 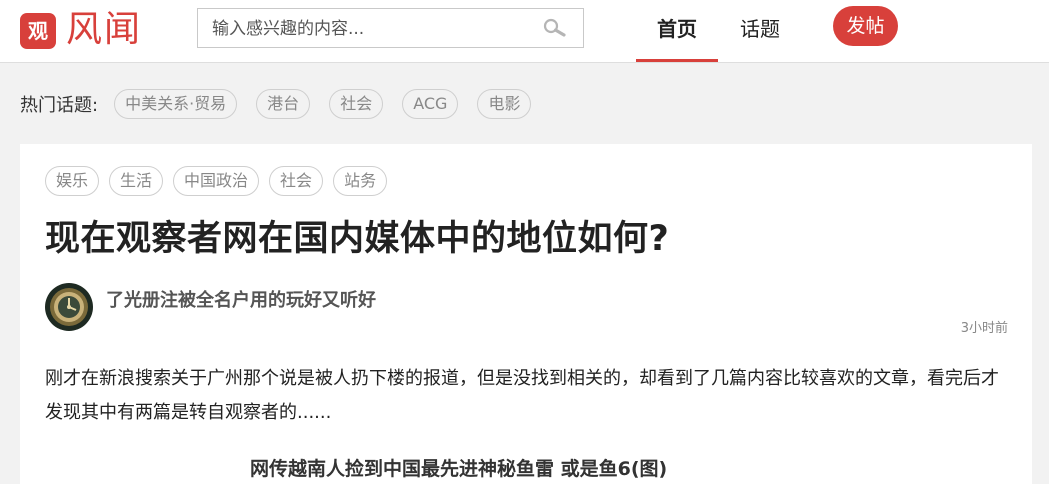 What do you see at coordinates (38, 31) in the screenshot?
I see `logo-icon: 观` at bounding box center [38, 31].